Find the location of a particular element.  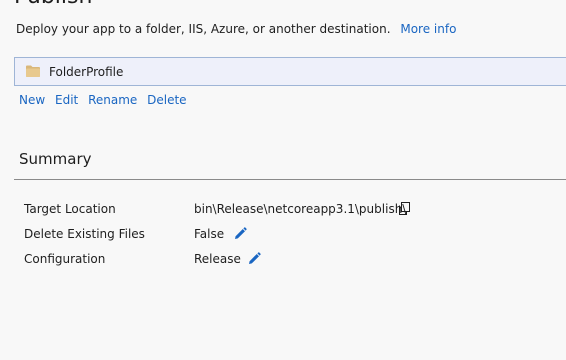

configuration-value: Release is located at coordinates (217, 259).